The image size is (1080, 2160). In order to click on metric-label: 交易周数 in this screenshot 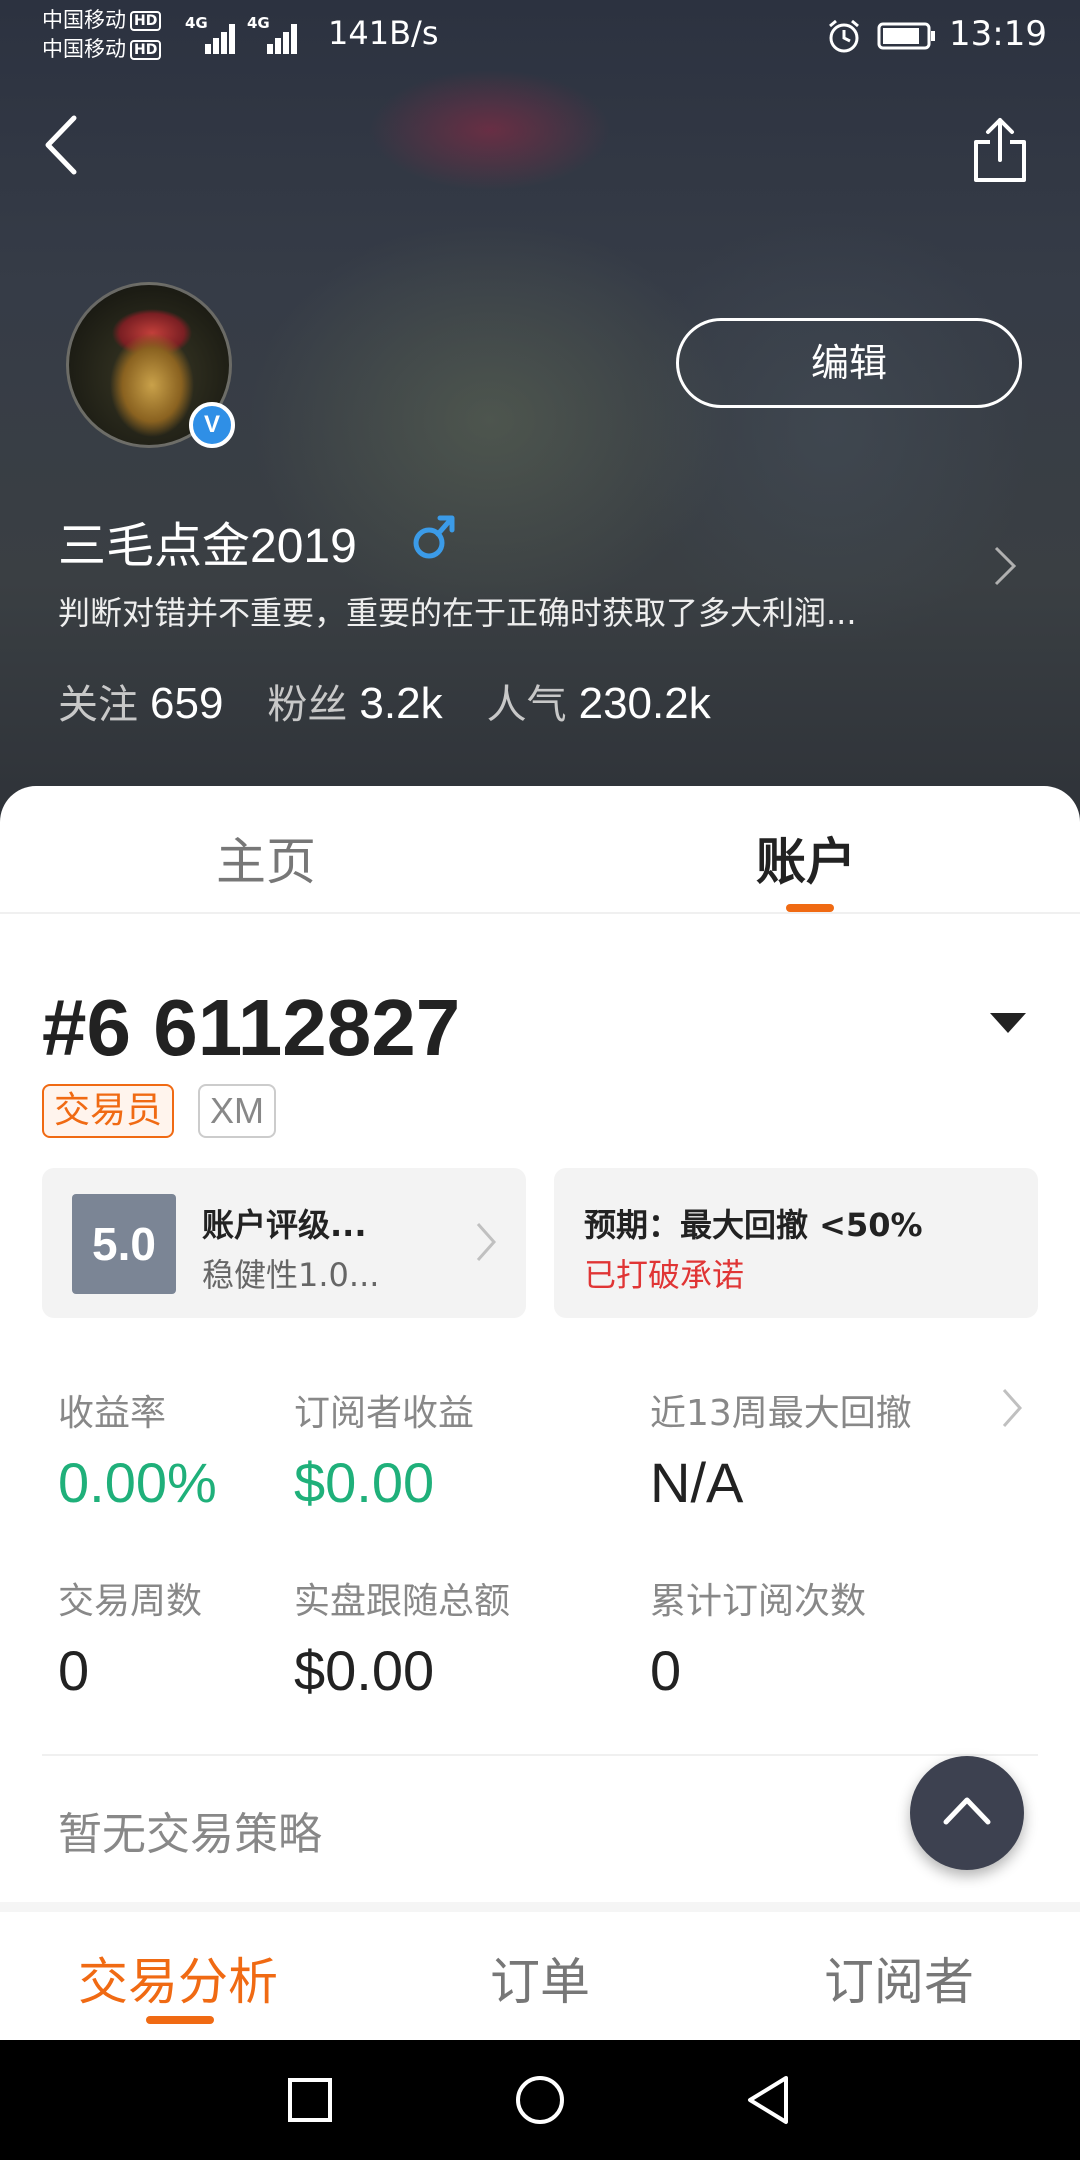, I will do `click(130, 1601)`.